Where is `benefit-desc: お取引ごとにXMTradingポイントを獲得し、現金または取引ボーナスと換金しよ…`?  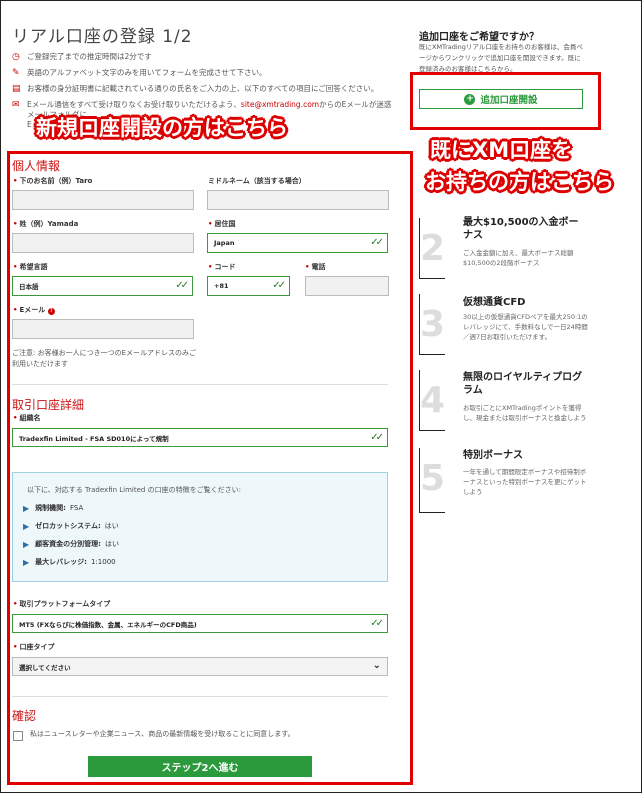 benefit-desc: お取引ごとにXMTradingポイントを獲得し、現金または取引ボーナスと換金しよ… is located at coordinates (525, 413).